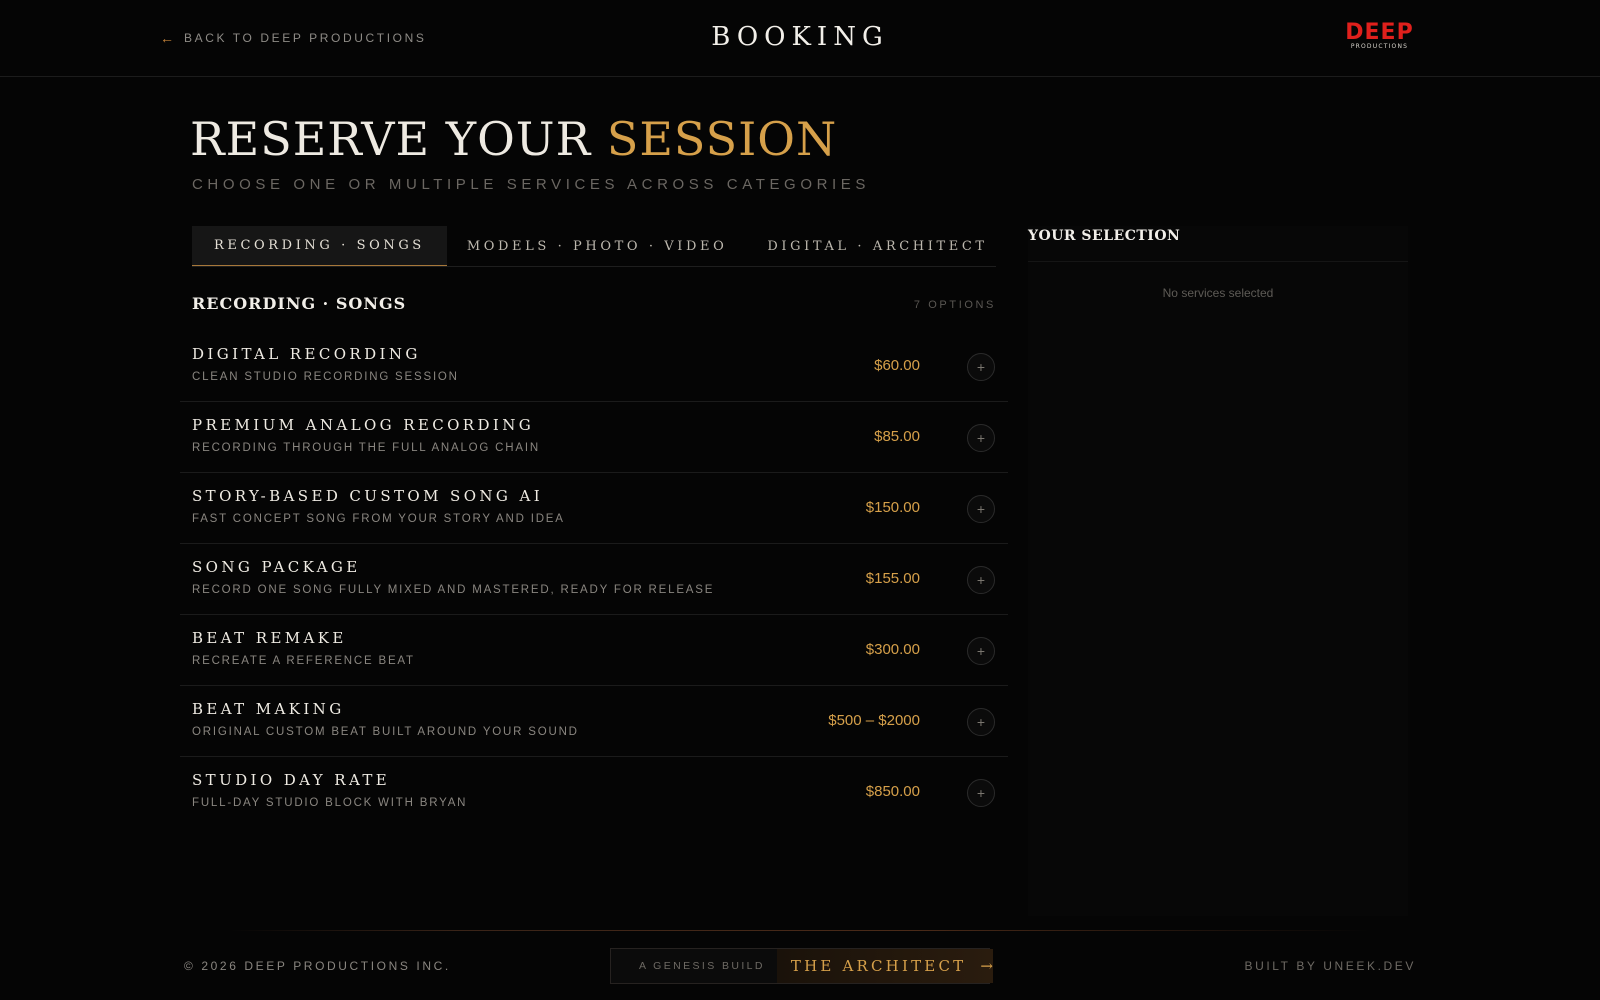 The width and height of the screenshot is (1600, 1000). I want to click on service-name: SONG PACKAGE, so click(276, 567).